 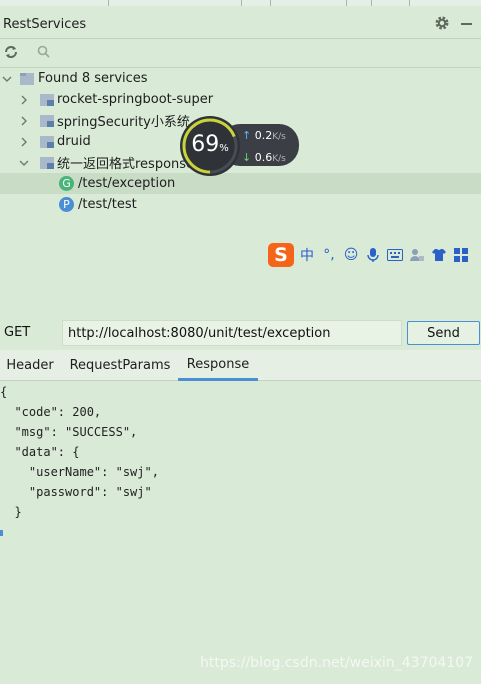 I want to click on tool-window-header: RestServices, so click(x=240, y=24).